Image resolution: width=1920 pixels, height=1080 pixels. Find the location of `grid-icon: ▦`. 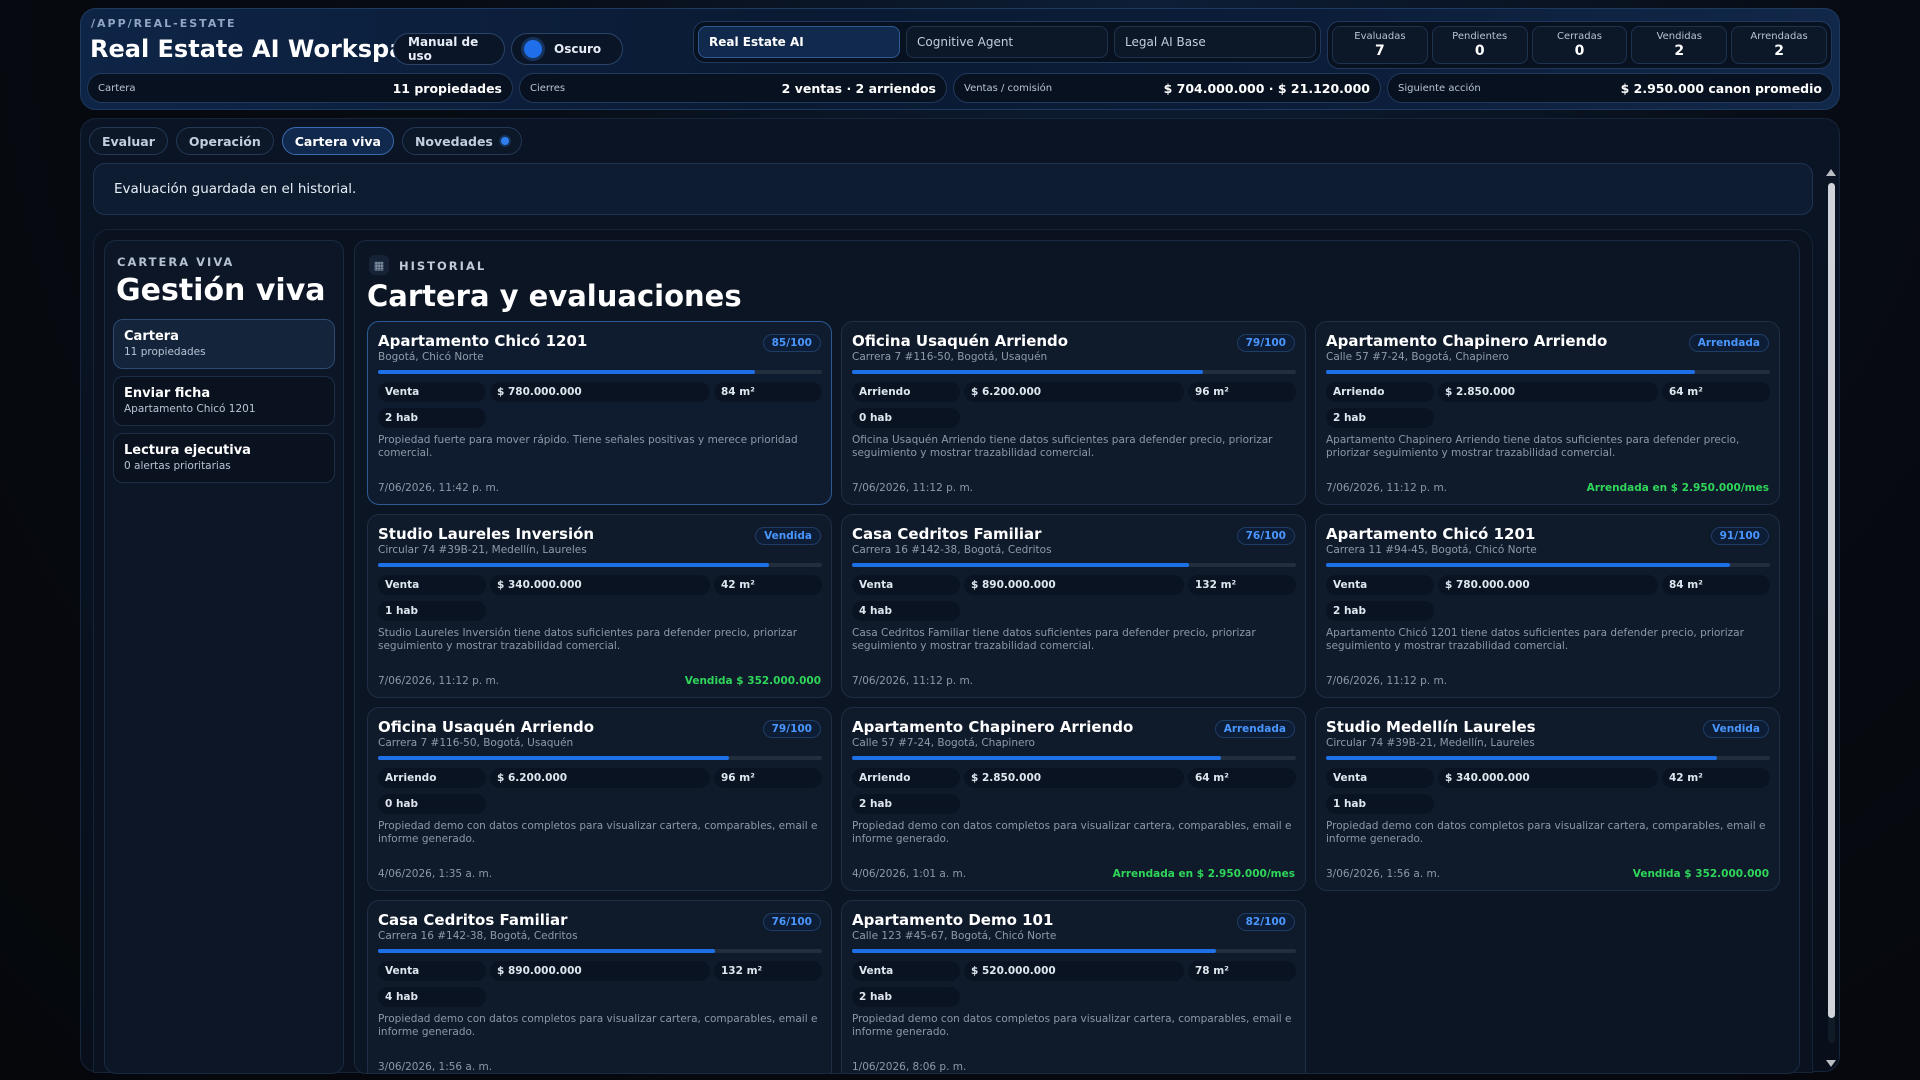

grid-icon: ▦ is located at coordinates (379, 265).